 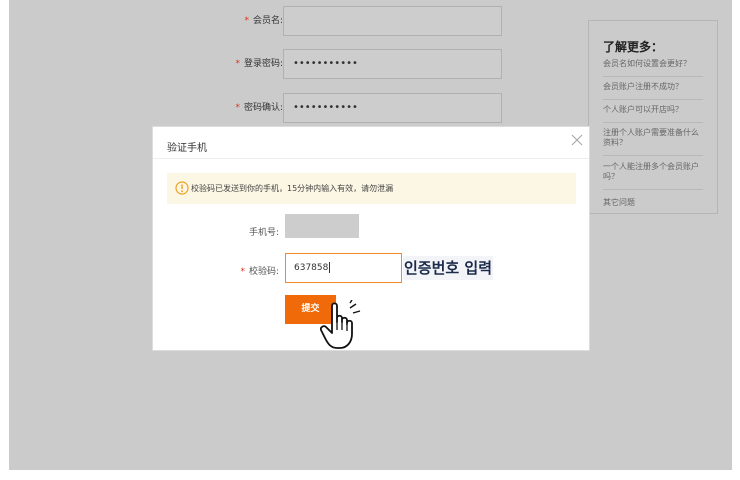 I want to click on member-name-label: * 会员名:, so click(x=263, y=21).